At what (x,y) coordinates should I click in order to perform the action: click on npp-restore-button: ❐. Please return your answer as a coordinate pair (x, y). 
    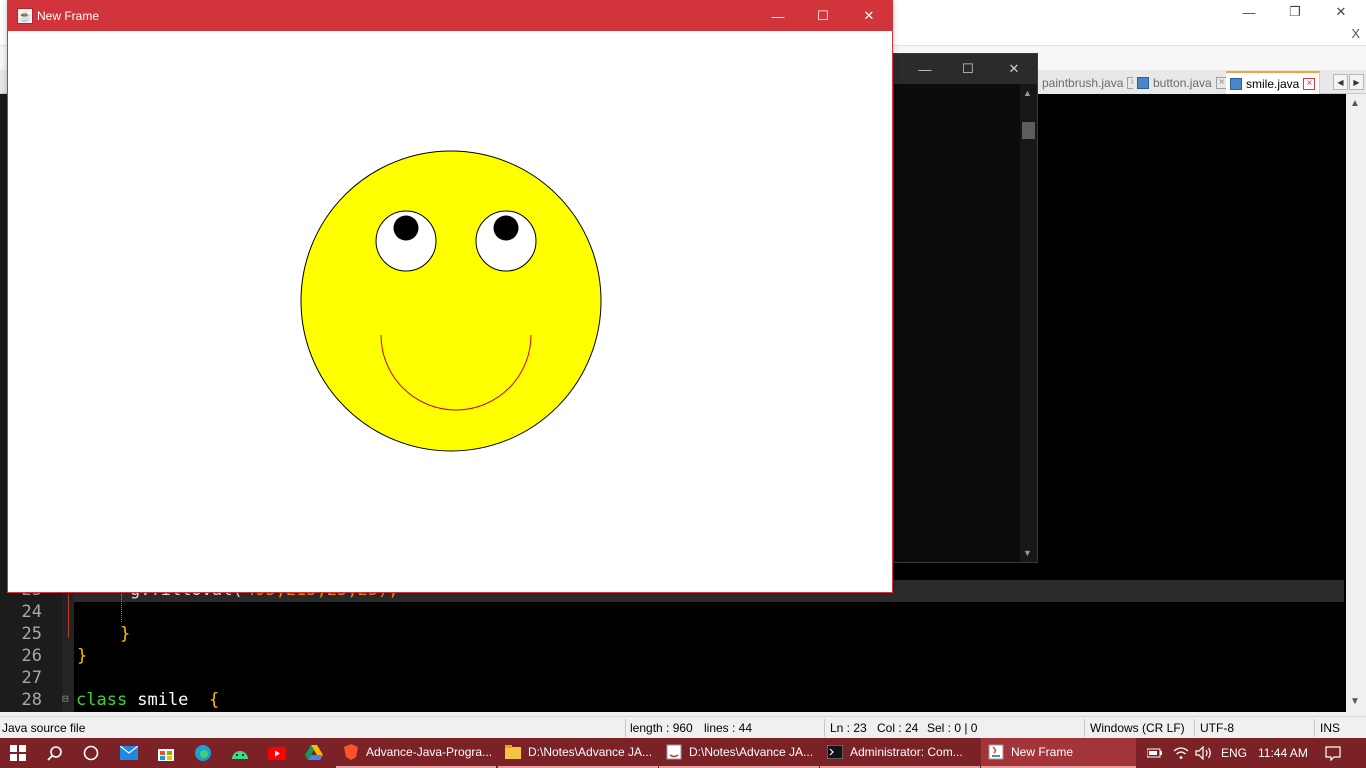
    Looking at the image, I should click on (1295, 12).